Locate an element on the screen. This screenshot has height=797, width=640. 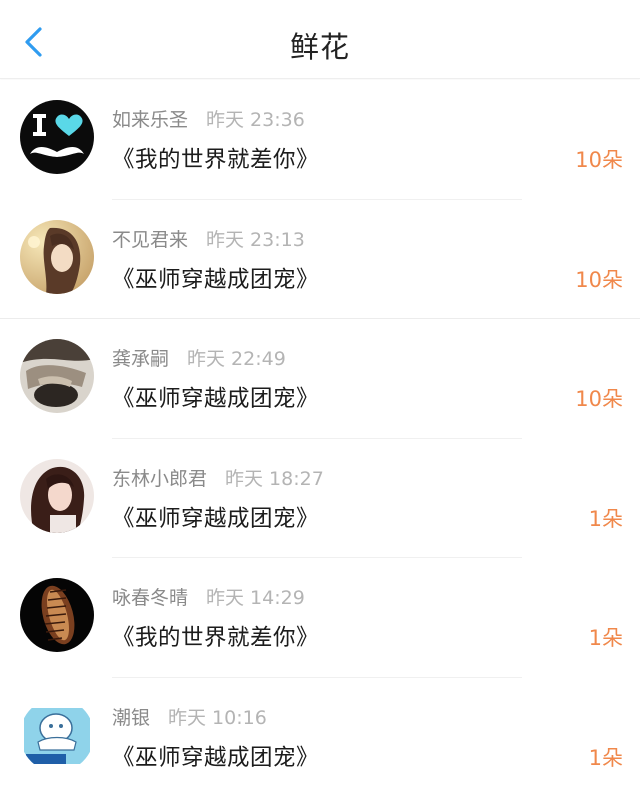
user-name: 潮银 is located at coordinates (131, 718).